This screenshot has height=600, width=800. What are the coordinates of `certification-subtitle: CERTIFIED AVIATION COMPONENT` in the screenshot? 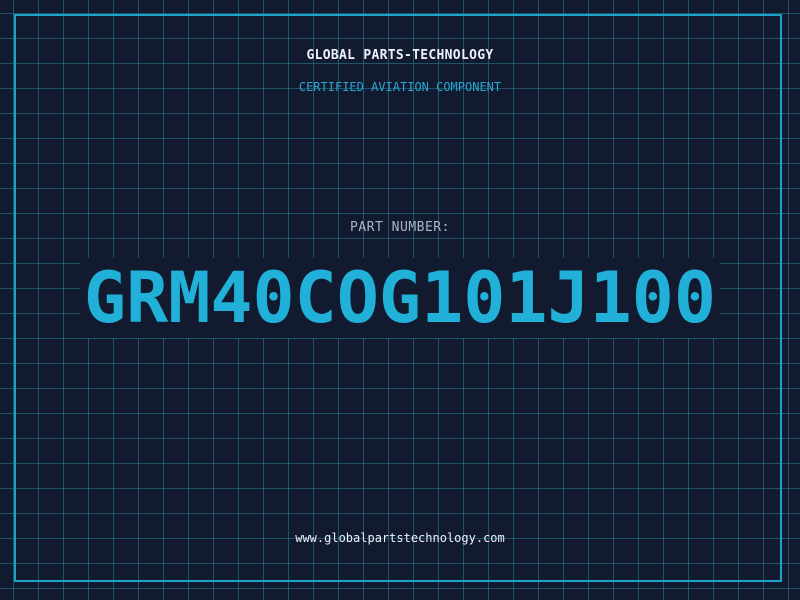 It's located at (400, 87).